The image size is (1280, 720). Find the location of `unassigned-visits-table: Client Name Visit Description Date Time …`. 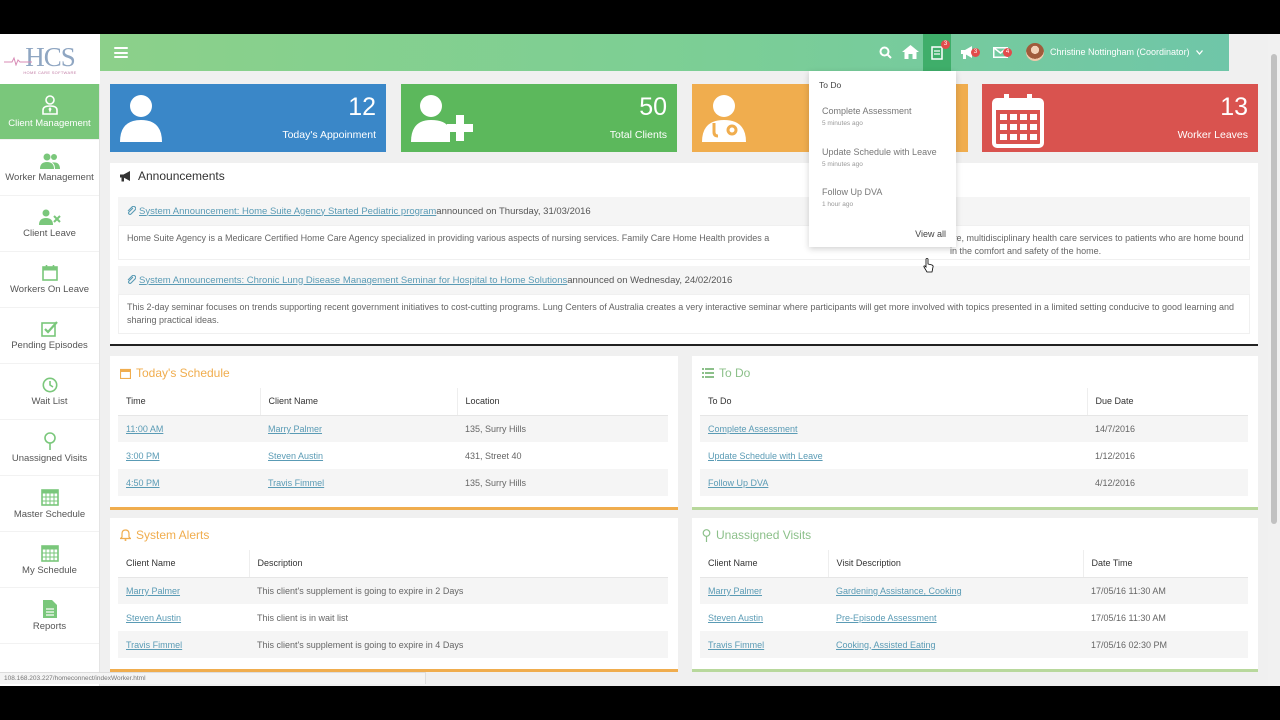

unassigned-visits-table: Client Name Visit Description Date Time … is located at coordinates (974, 604).